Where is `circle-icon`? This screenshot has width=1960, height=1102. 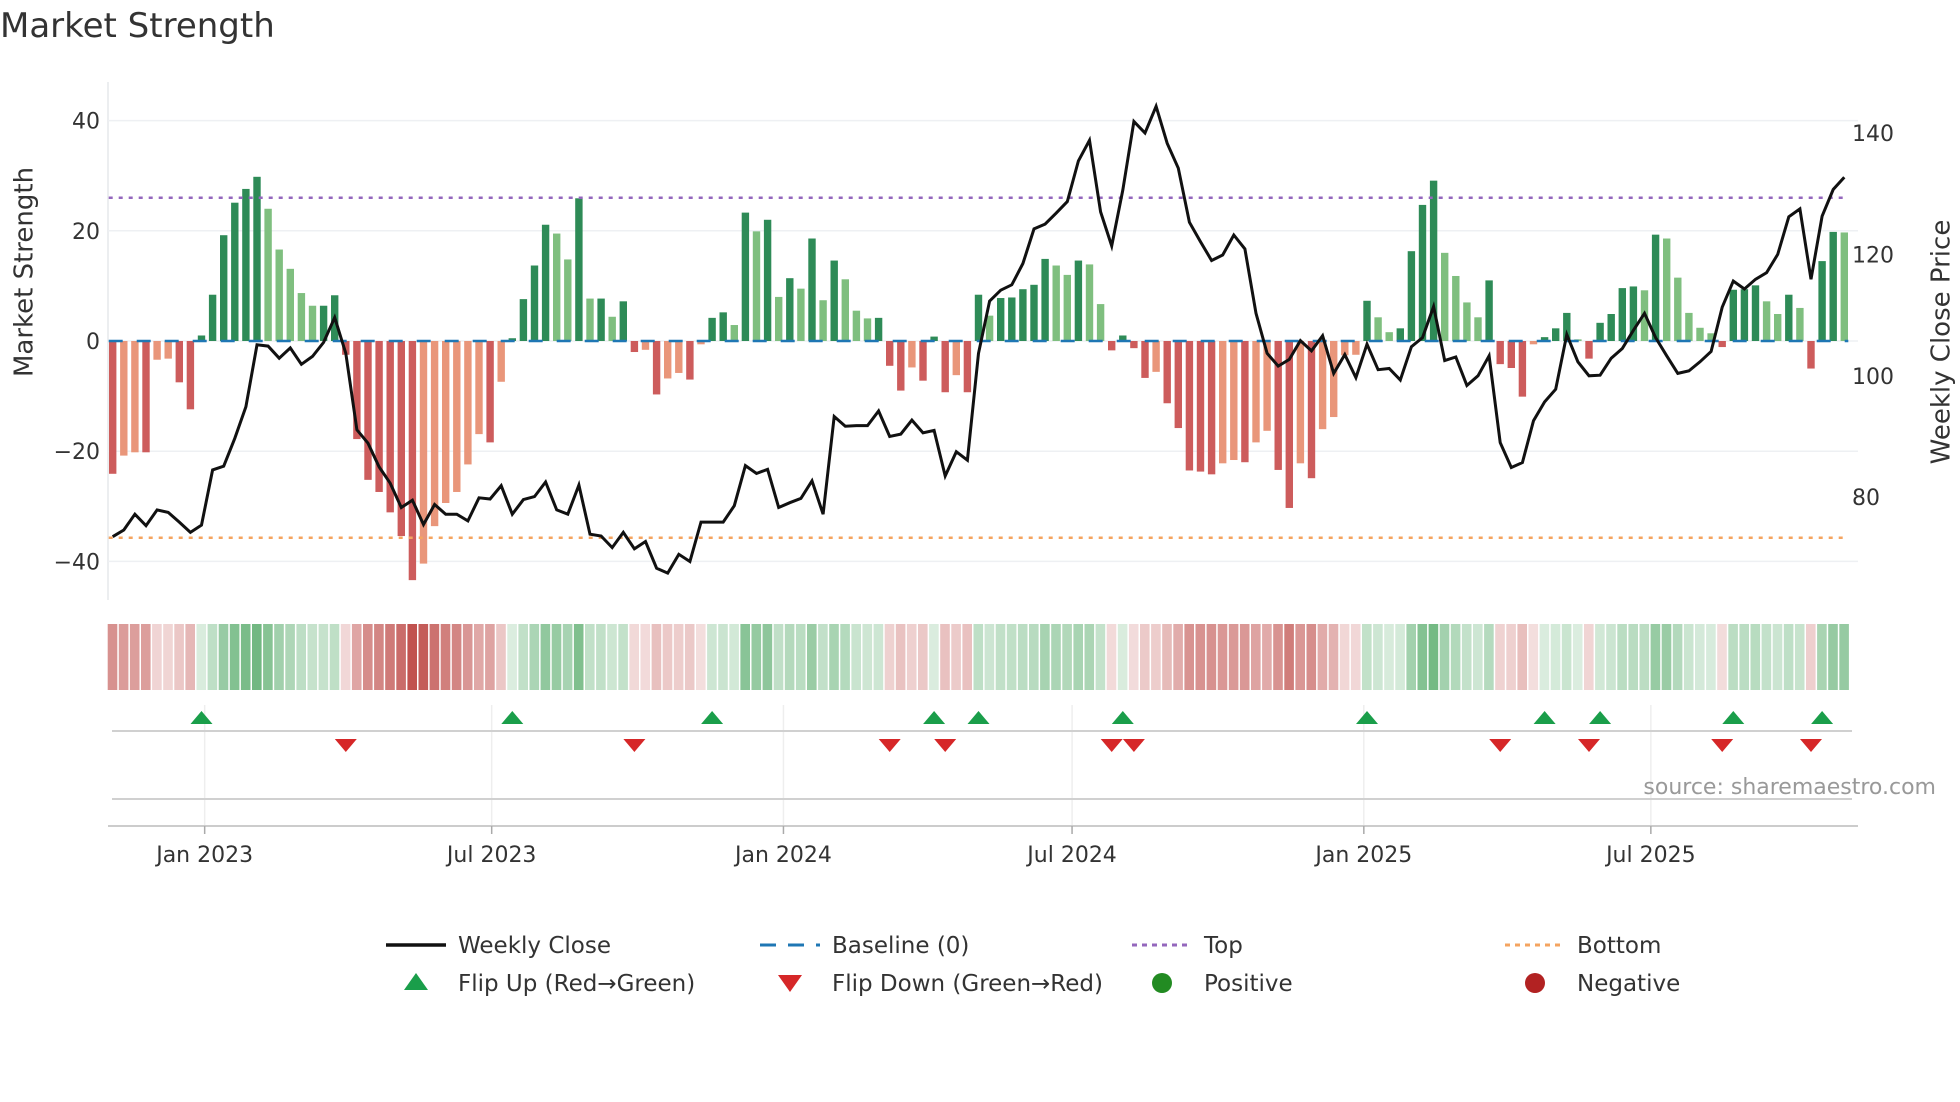 circle-icon is located at coordinates (1162, 983).